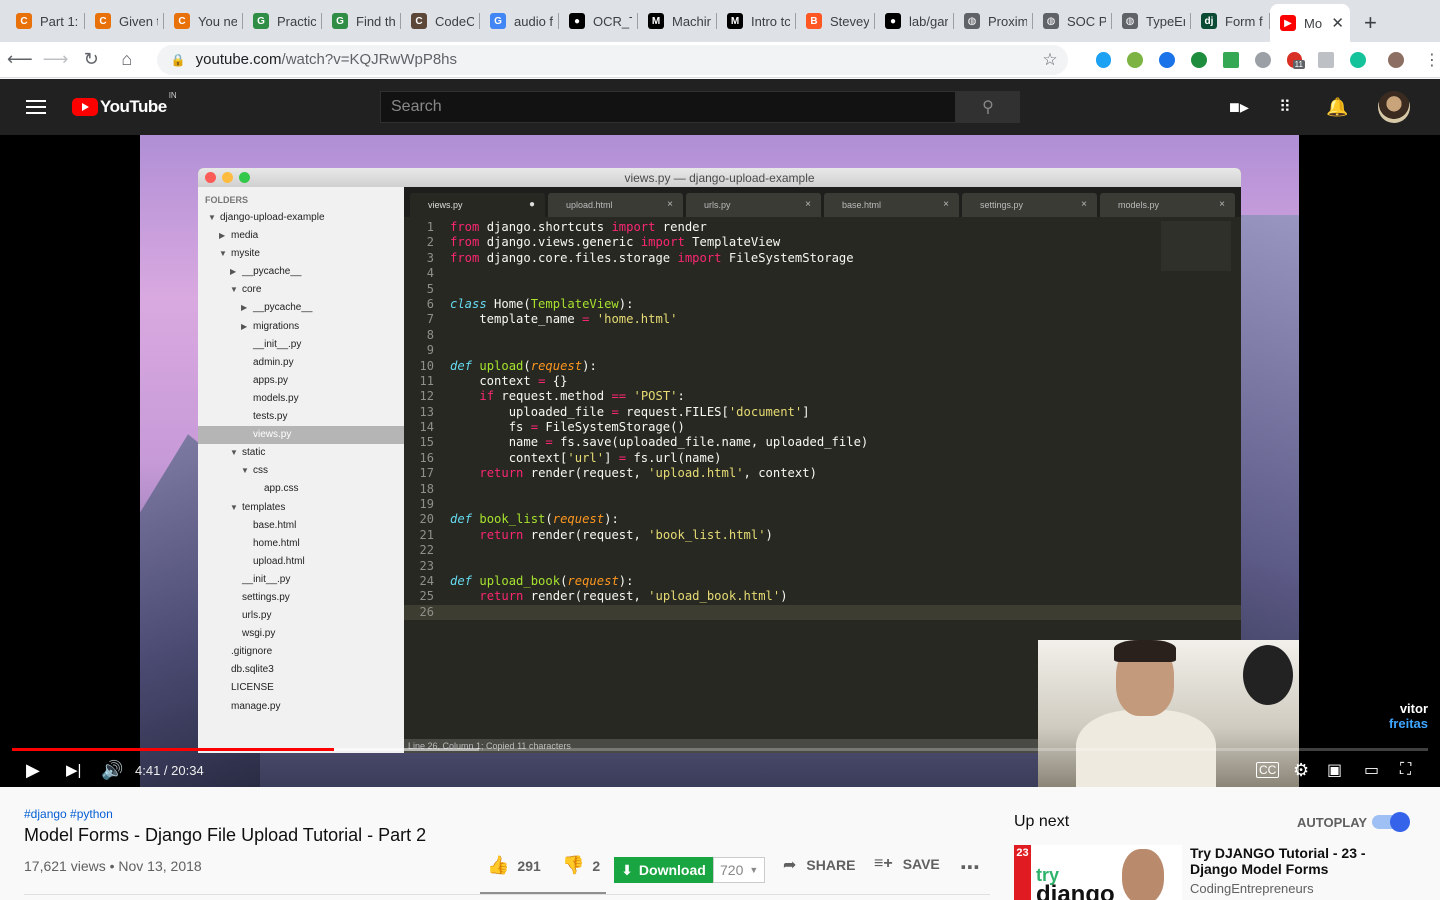 The height and width of the screenshot is (900, 1440). What do you see at coordinates (1358, 59) in the screenshot?
I see `grammarly-icon` at bounding box center [1358, 59].